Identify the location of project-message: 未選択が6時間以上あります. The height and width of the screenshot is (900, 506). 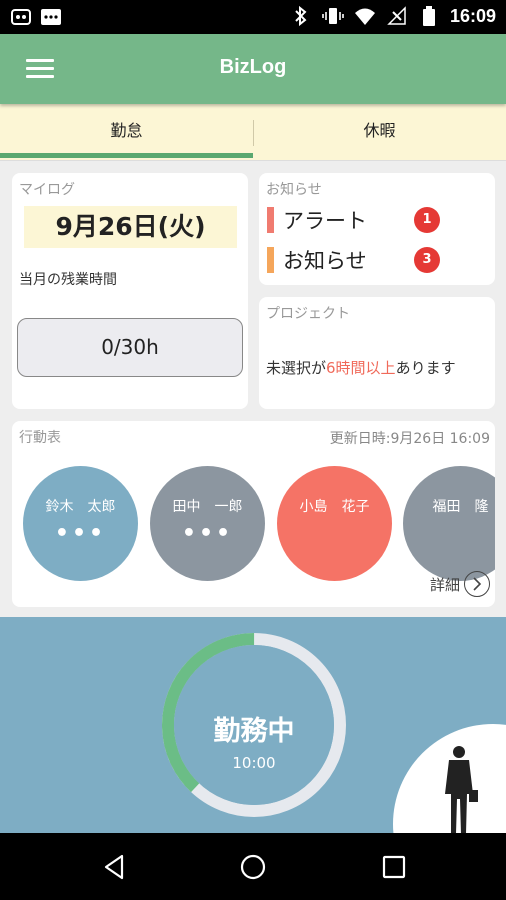
(361, 367).